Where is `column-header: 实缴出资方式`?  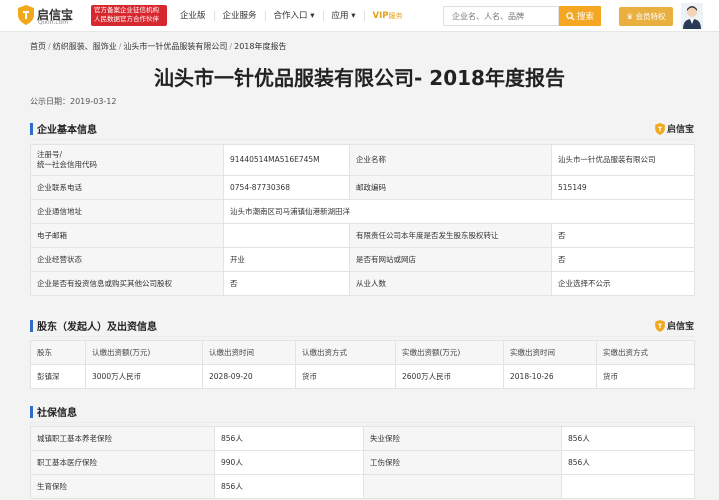 column-header: 实缴出资方式 is located at coordinates (645, 352).